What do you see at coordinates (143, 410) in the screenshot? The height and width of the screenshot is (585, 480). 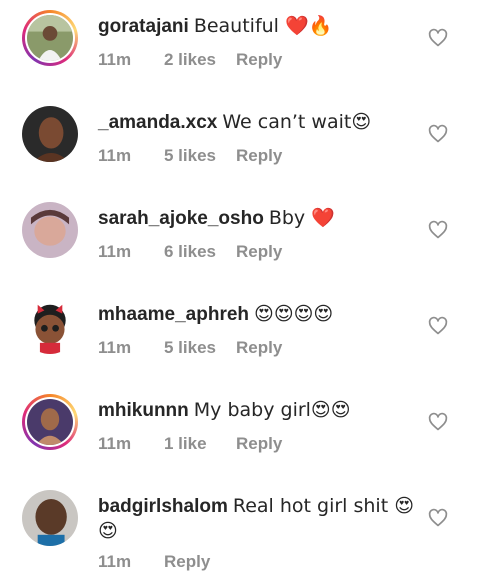 I see `comment-username: mhikunnn` at bounding box center [143, 410].